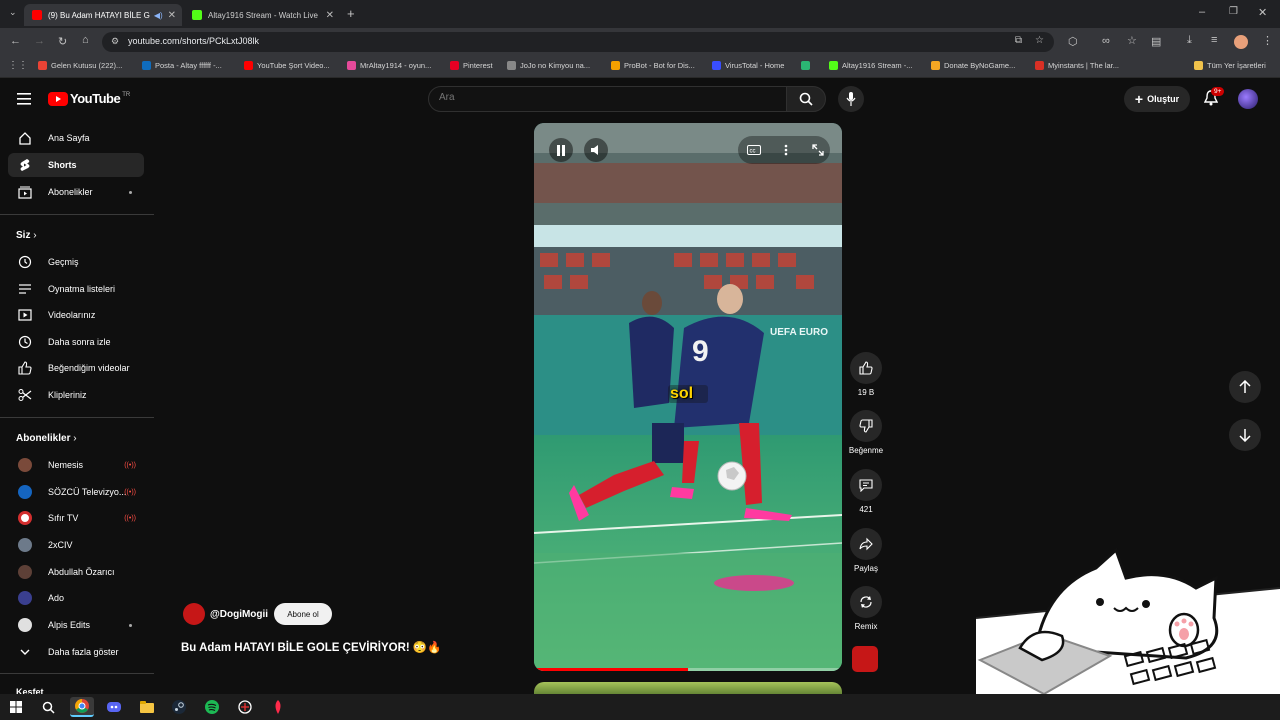 The width and height of the screenshot is (1280, 720). I want to click on search-box, so click(607, 99).